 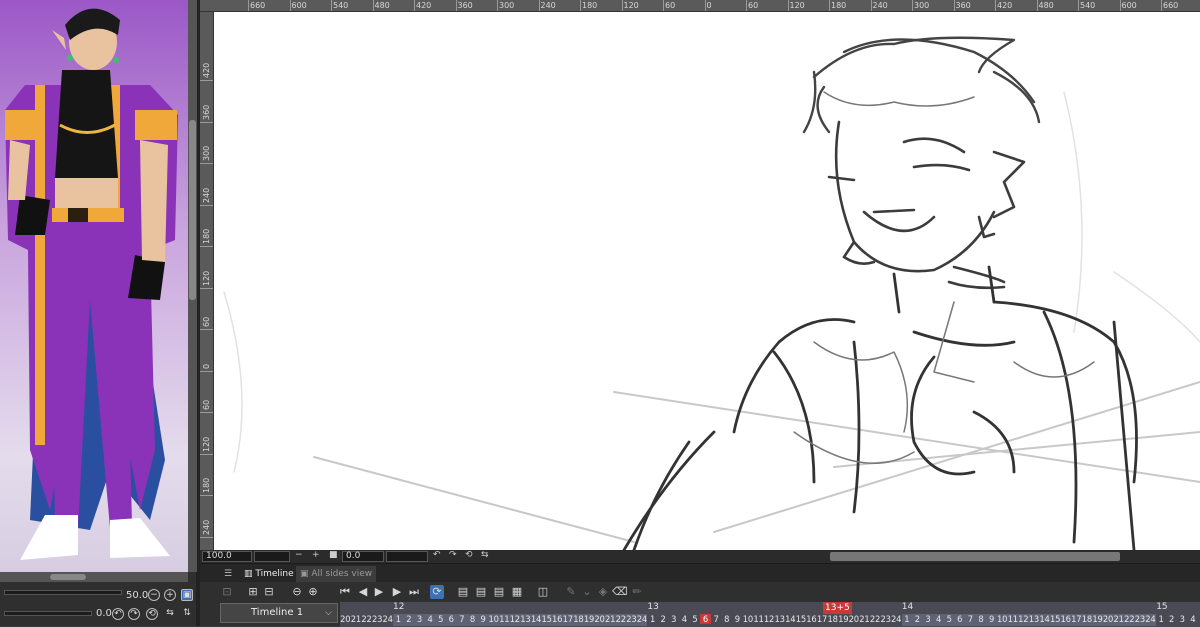 I want to click on zoom-slider, so click(x=63, y=592).